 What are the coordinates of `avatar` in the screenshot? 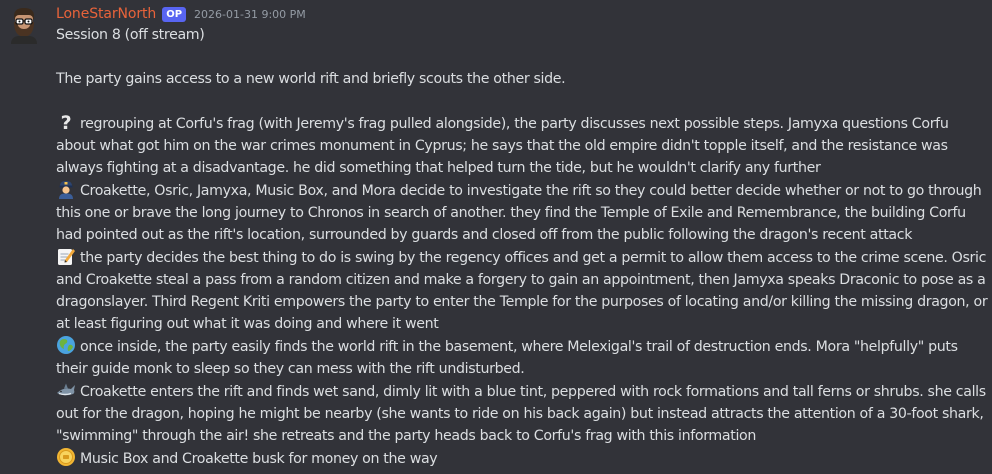 It's located at (24, 25).